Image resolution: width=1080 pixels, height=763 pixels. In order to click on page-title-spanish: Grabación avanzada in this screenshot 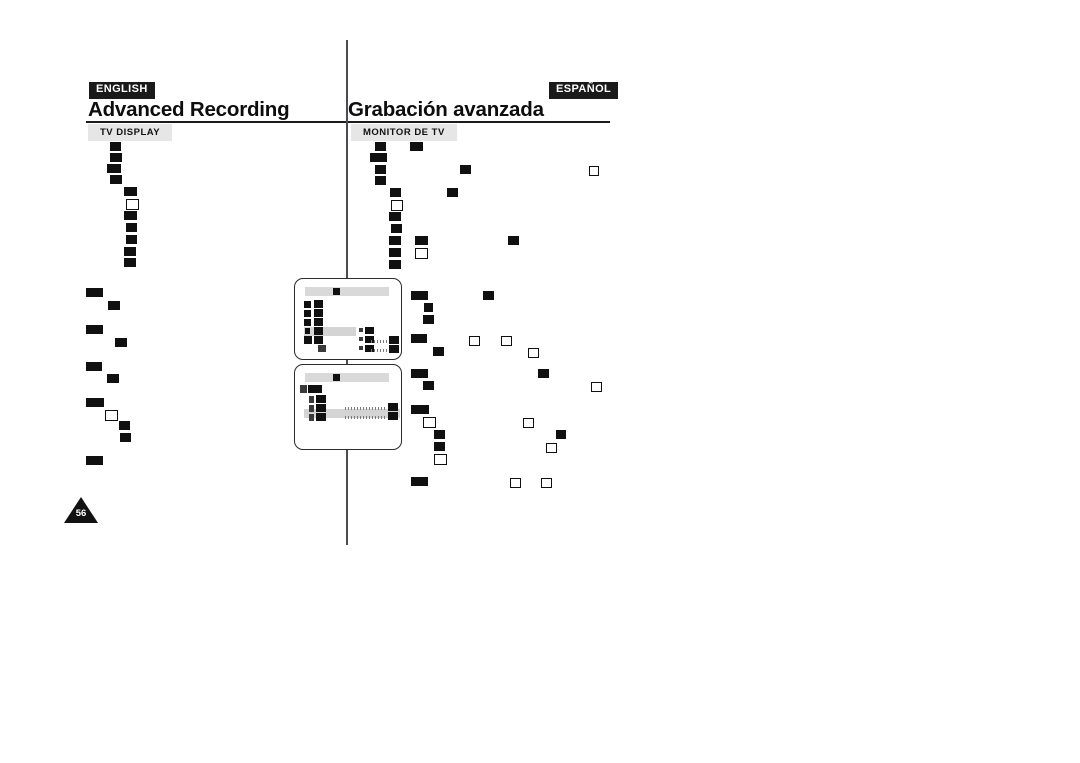, I will do `click(446, 109)`.